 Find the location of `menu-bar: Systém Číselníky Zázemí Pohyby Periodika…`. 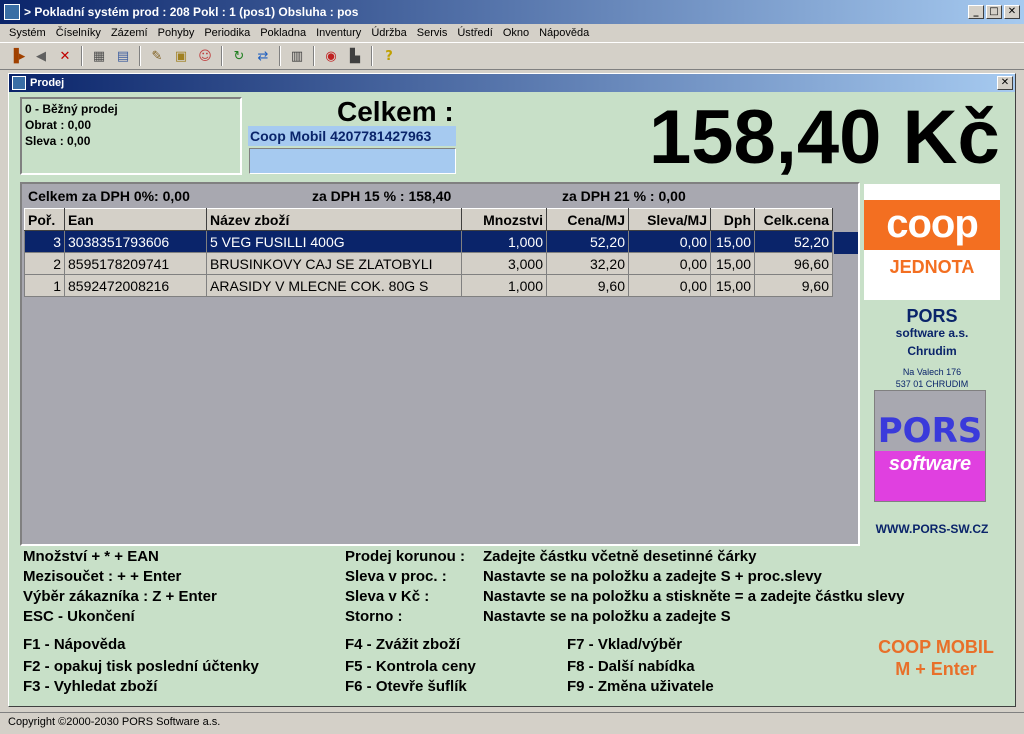

menu-bar: Systém Číselníky Zázemí Pohyby Periodika… is located at coordinates (512, 33).